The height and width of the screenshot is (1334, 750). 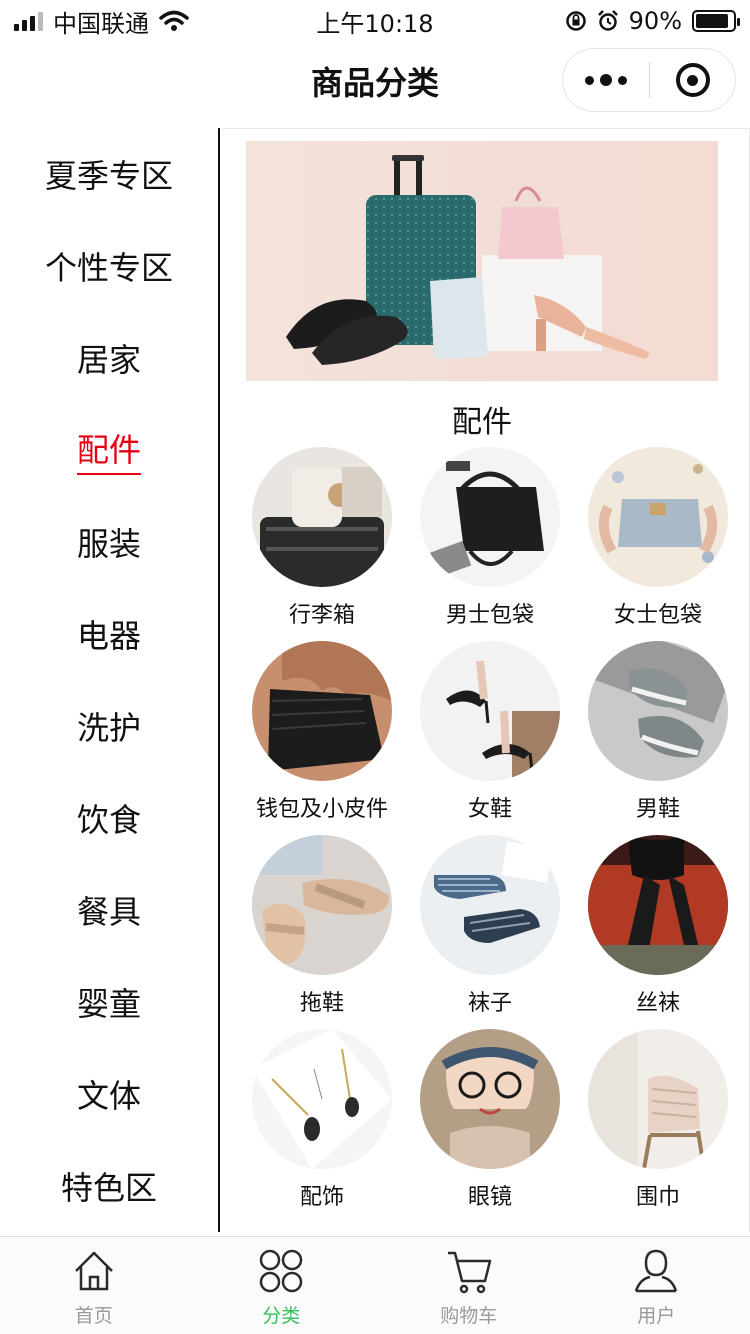 I want to click on sidebar-item: 洗护, so click(x=109, y=726).